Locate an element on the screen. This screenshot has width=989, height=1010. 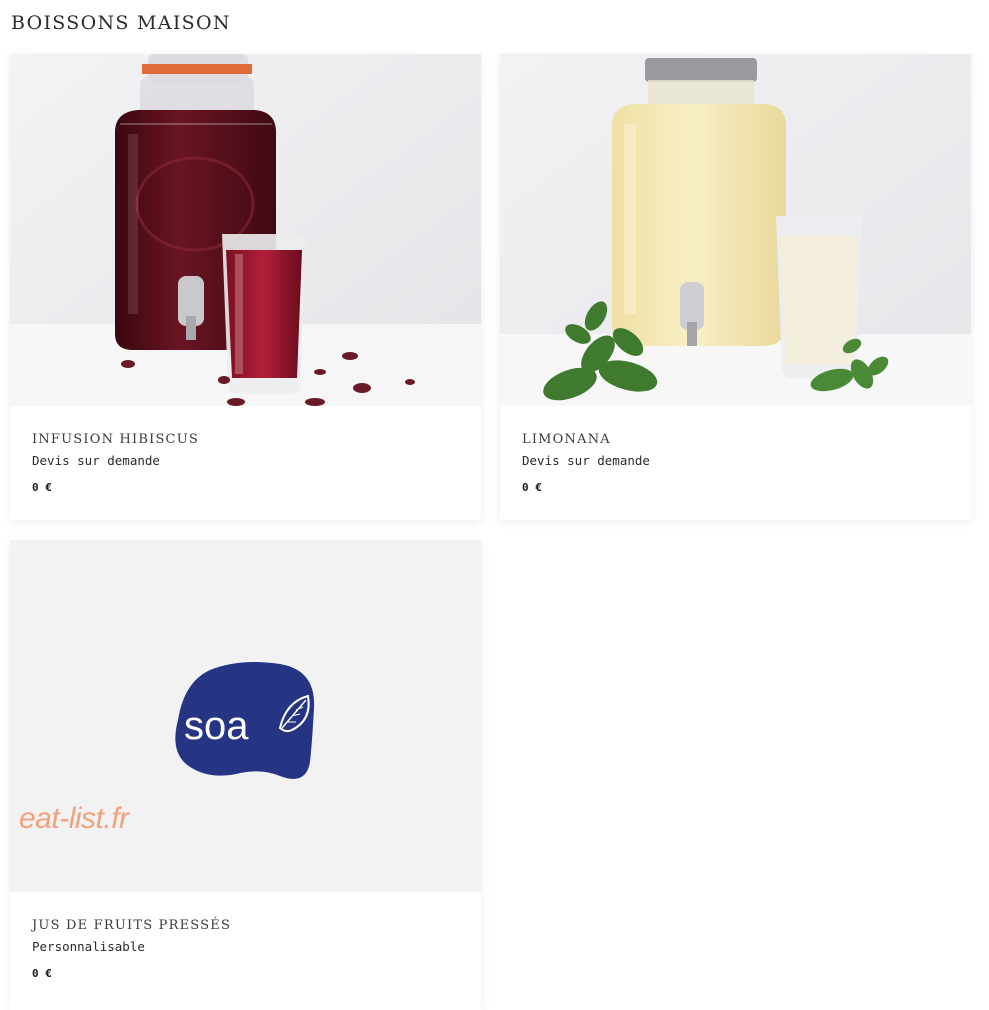
section-title: BOISSONS MAISON is located at coordinates (121, 23).